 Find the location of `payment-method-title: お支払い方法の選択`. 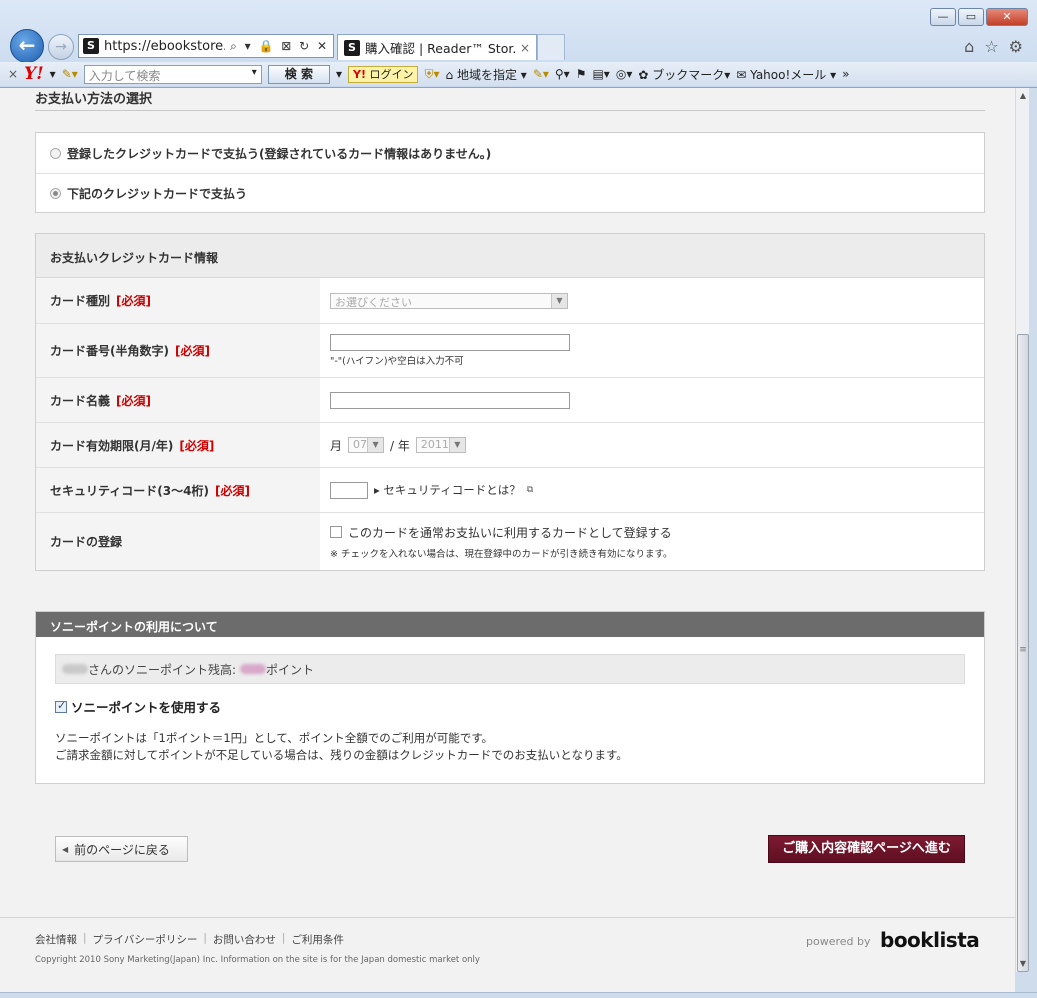

payment-method-title: お支払い方法の選択 is located at coordinates (94, 99).